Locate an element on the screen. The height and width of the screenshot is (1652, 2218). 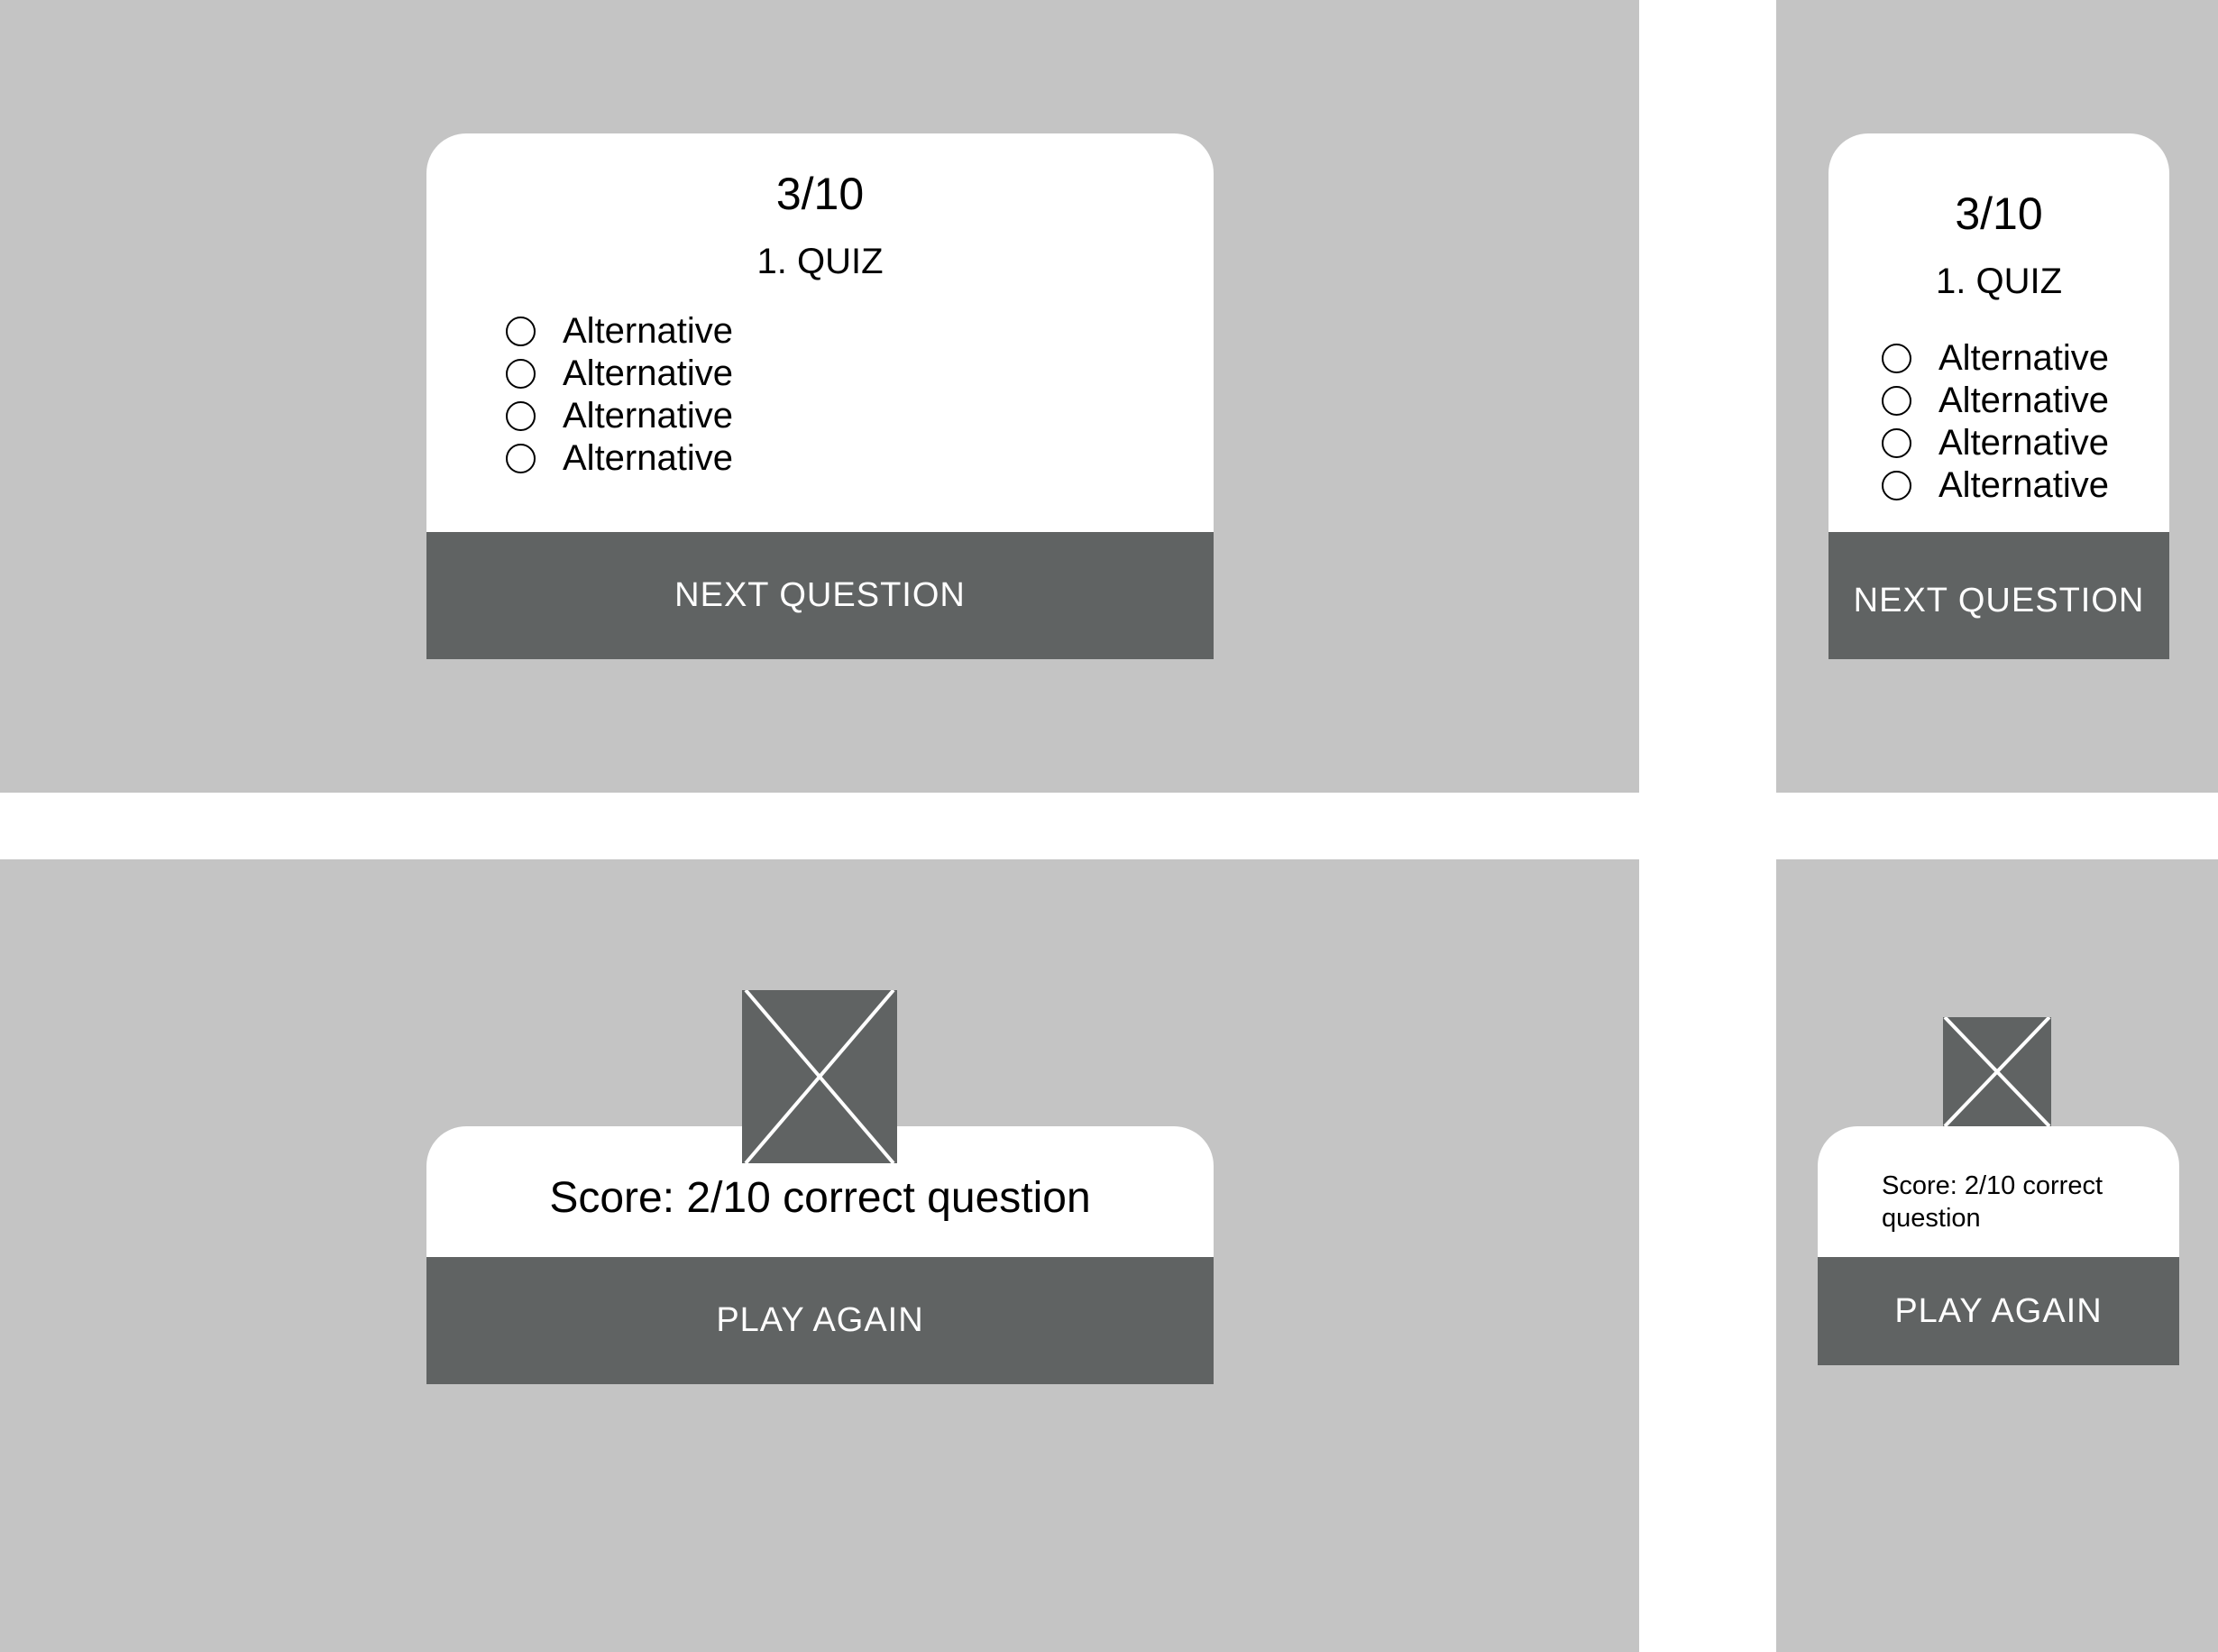
mobile-result-screen: Score: 2/10 correct question PLAY AGAIN is located at coordinates (1997, 1255).